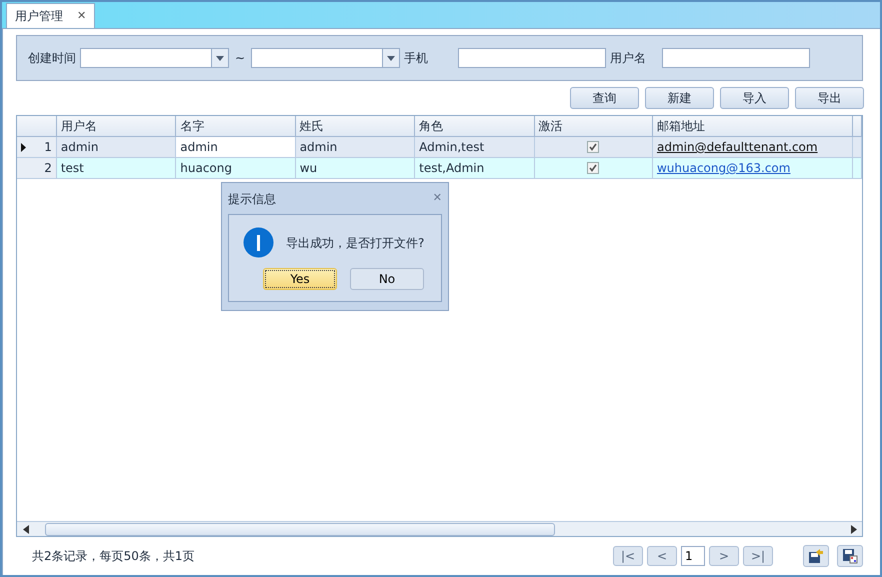  I want to click on table-cell: wu, so click(356, 168).